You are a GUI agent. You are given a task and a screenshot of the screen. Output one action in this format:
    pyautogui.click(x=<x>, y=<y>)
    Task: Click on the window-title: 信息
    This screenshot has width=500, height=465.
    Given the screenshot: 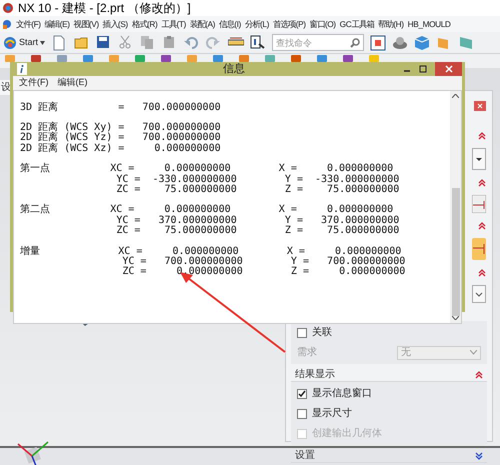 What is the action you would take?
    pyautogui.click(x=234, y=69)
    